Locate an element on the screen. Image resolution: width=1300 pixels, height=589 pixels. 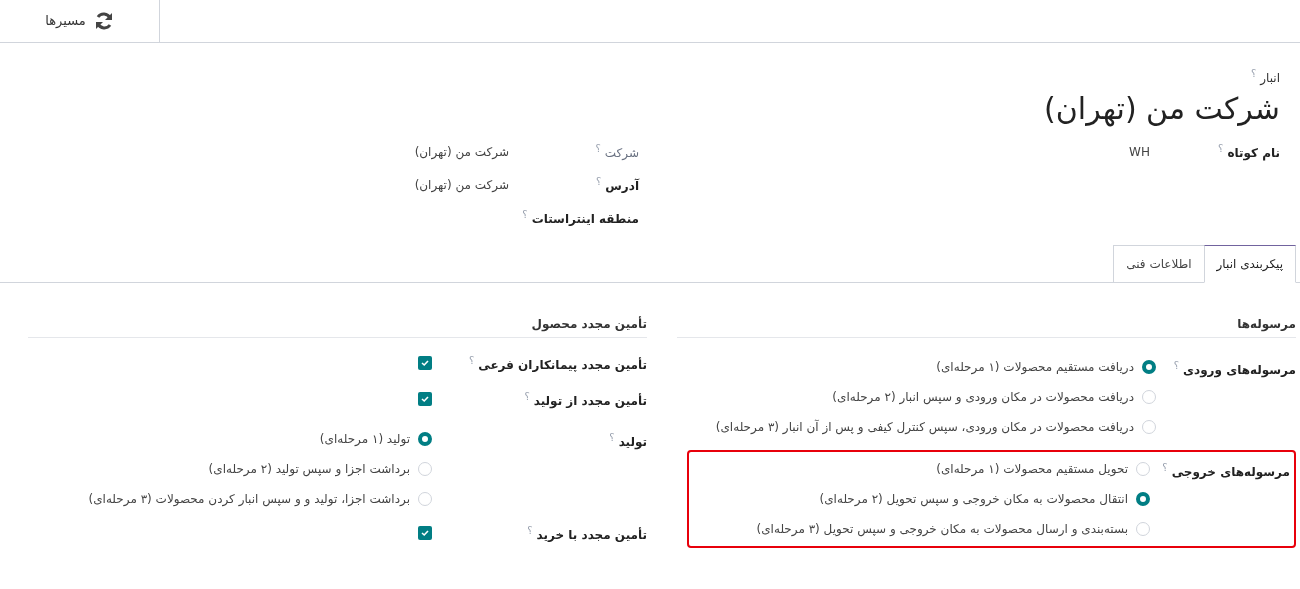
section-title: مرسوله‌ها is located at coordinates (986, 326).